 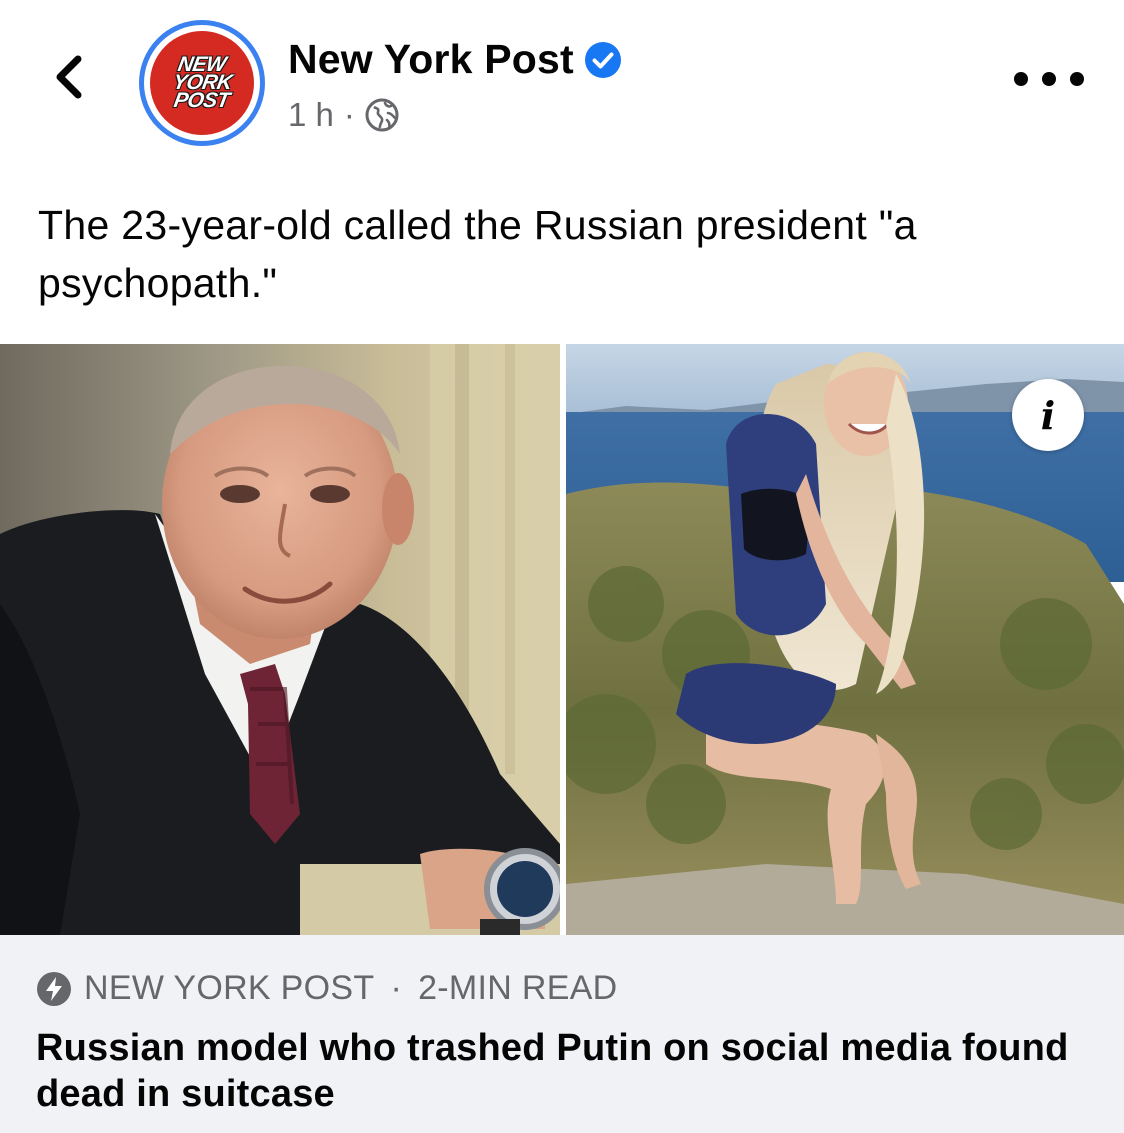 I want to click on post-meta: 1 h ·, so click(x=343, y=115).